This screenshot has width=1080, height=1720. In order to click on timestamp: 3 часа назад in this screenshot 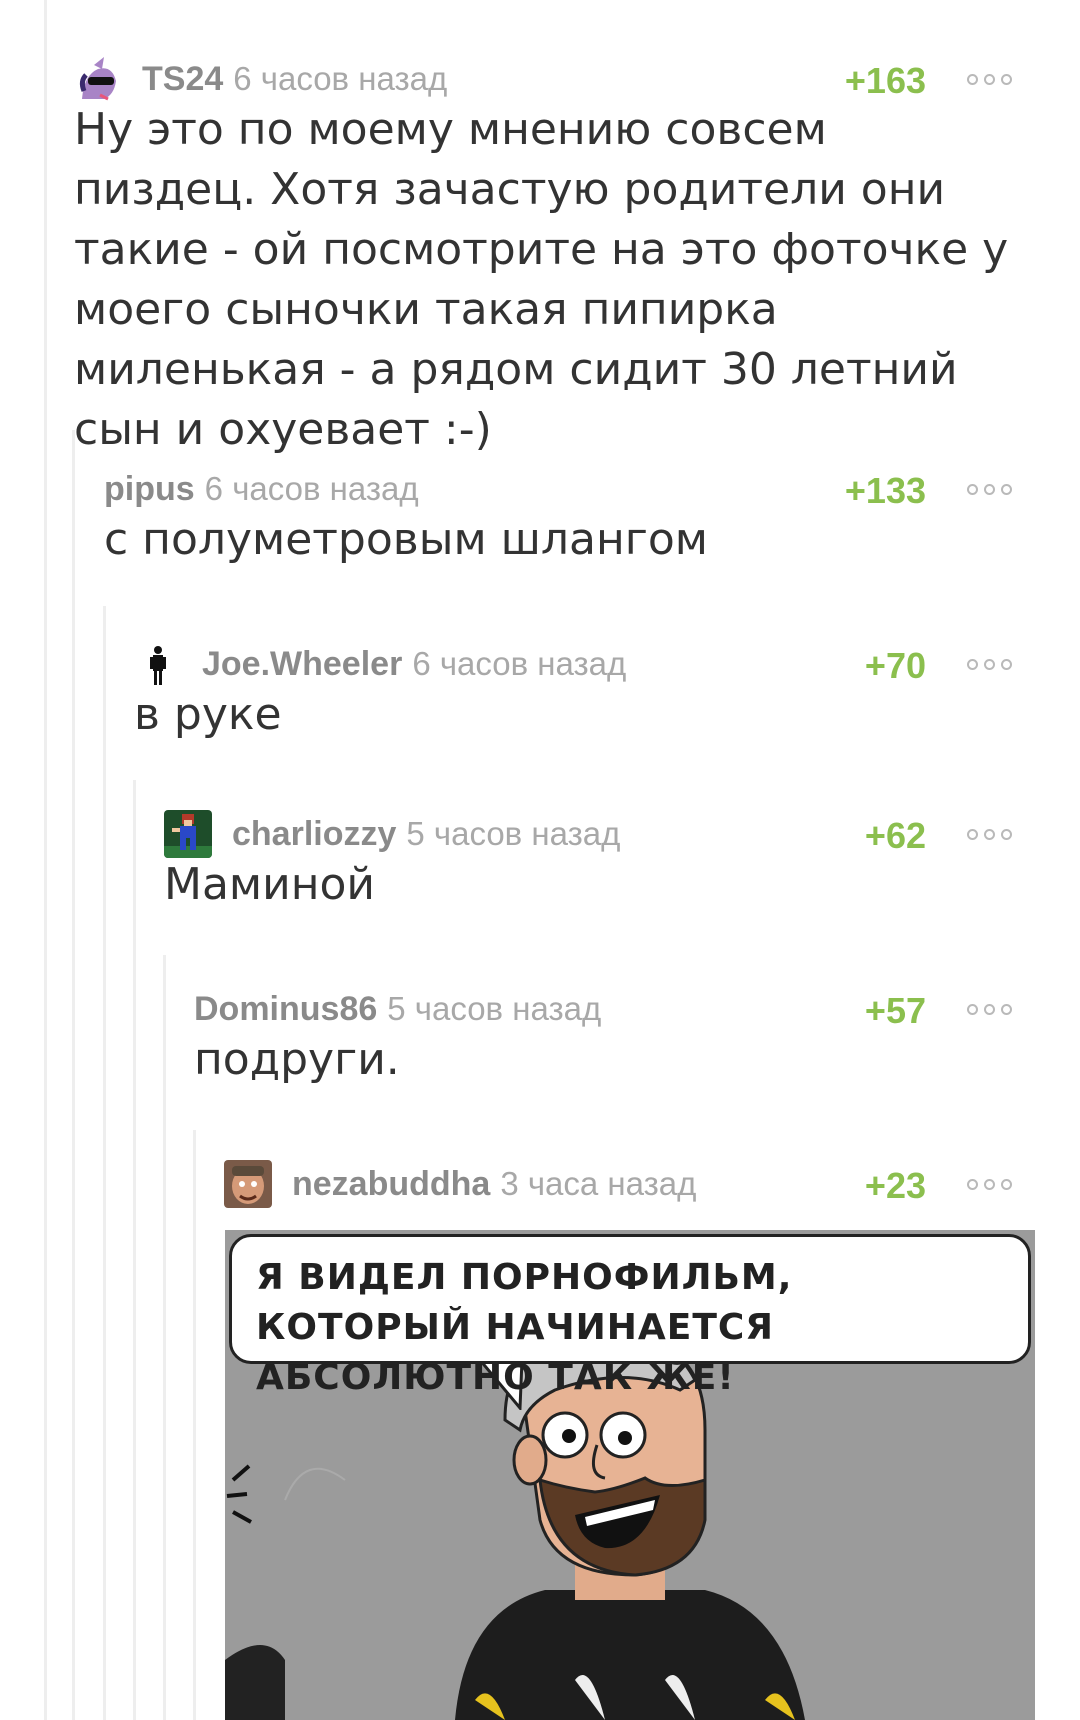, I will do `click(598, 1183)`.